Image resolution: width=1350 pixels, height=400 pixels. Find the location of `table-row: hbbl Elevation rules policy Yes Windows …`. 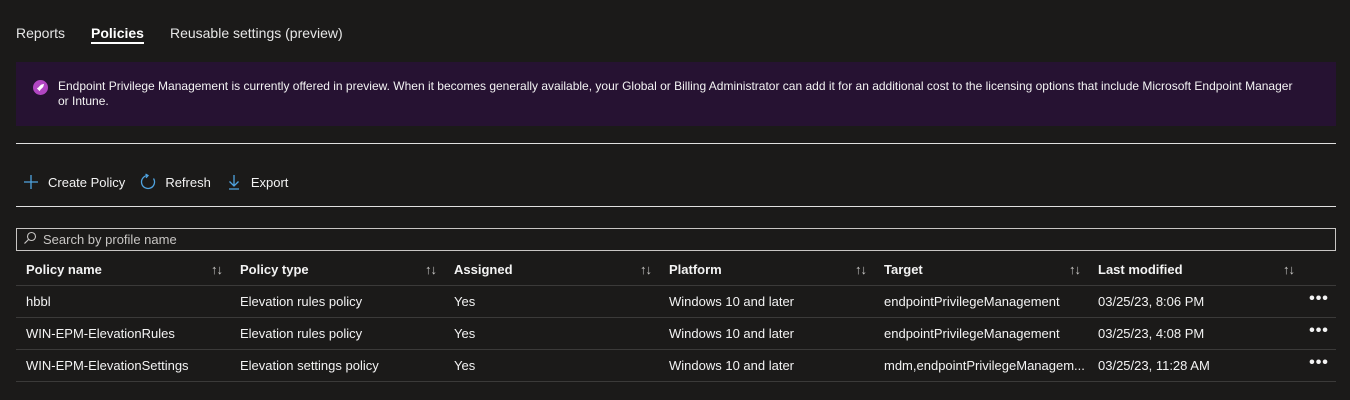

table-row: hbbl Elevation rules policy Yes Windows … is located at coordinates (676, 302).